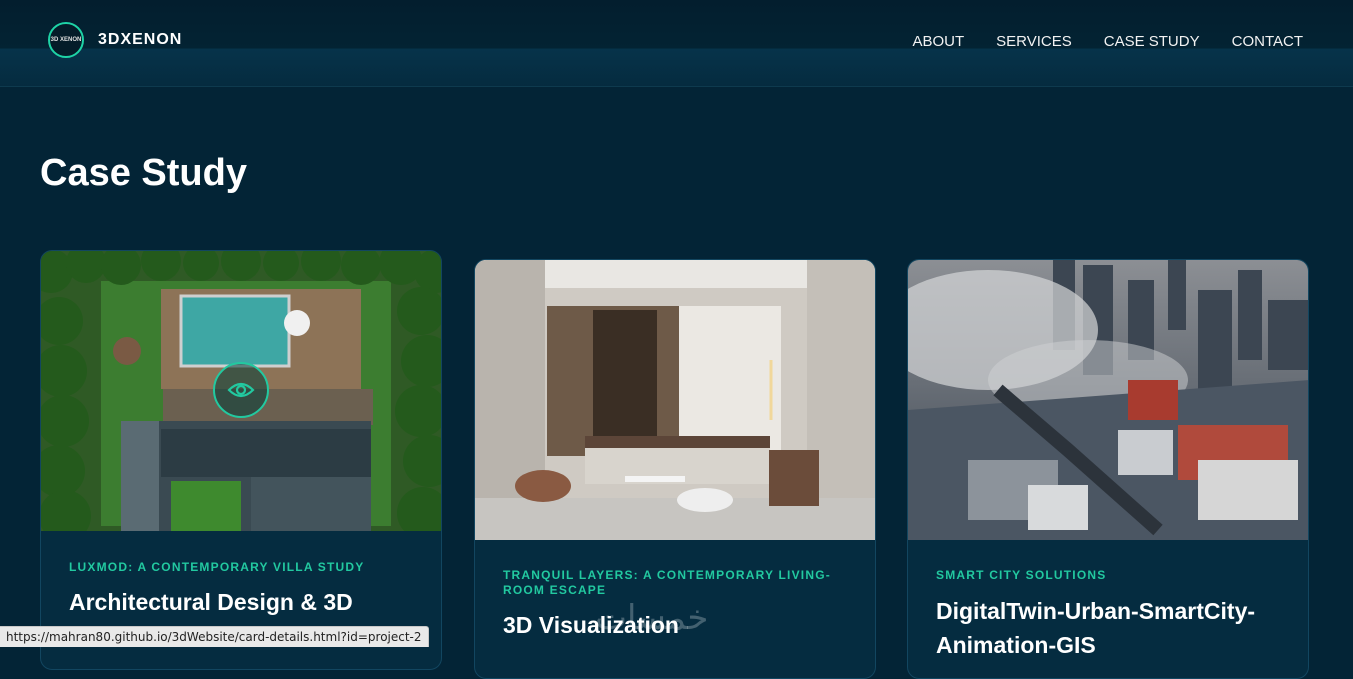  What do you see at coordinates (652, 618) in the screenshot?
I see `watermark-logo: خمسات` at bounding box center [652, 618].